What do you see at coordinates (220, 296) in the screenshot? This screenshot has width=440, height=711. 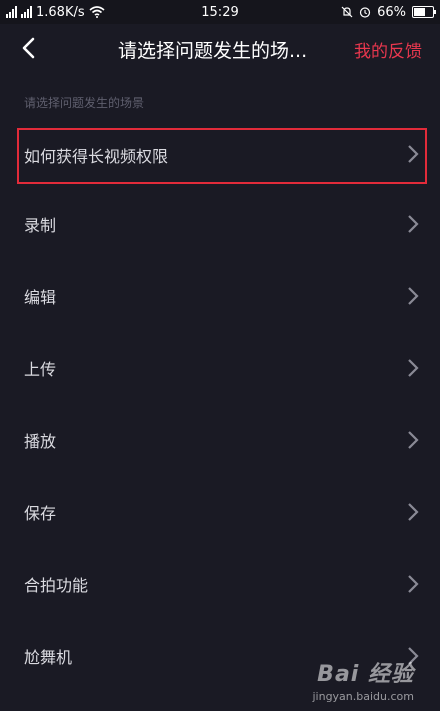 I see `list-item-edit: 编辑` at bounding box center [220, 296].